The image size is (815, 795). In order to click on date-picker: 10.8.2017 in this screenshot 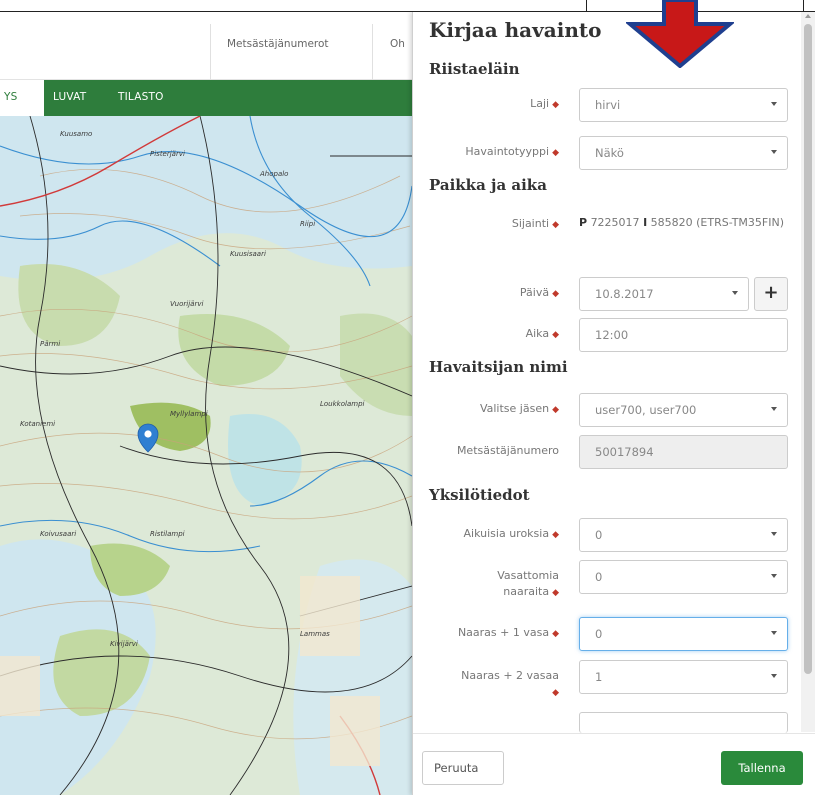, I will do `click(664, 294)`.